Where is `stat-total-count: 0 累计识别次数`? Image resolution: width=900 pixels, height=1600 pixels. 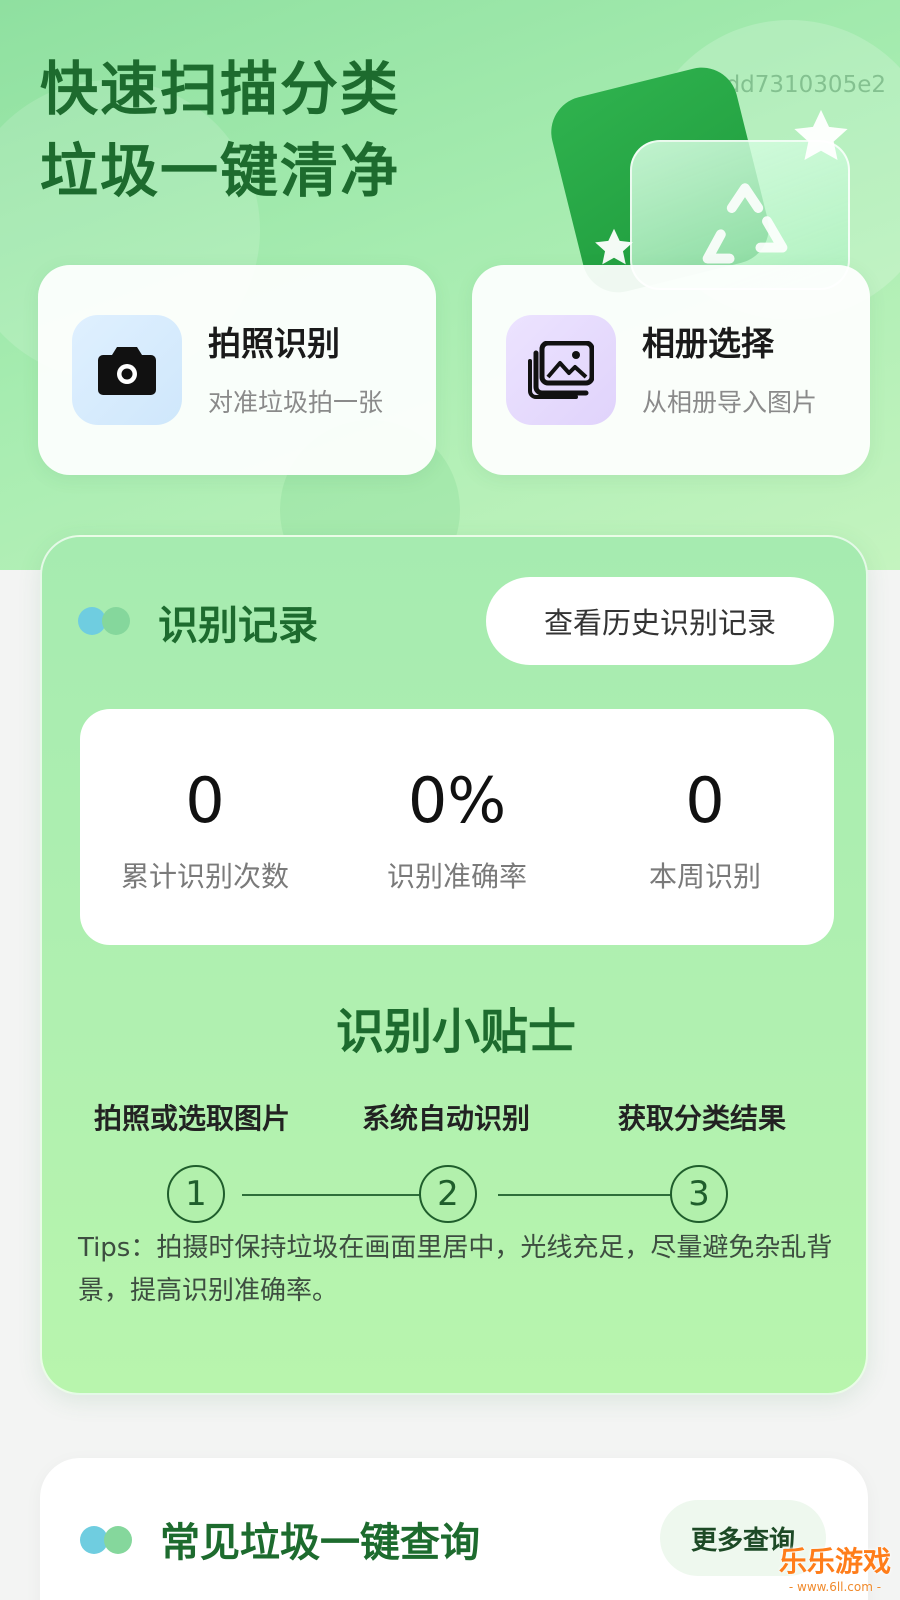 stat-total-count: 0 累计识别次数 is located at coordinates (205, 830).